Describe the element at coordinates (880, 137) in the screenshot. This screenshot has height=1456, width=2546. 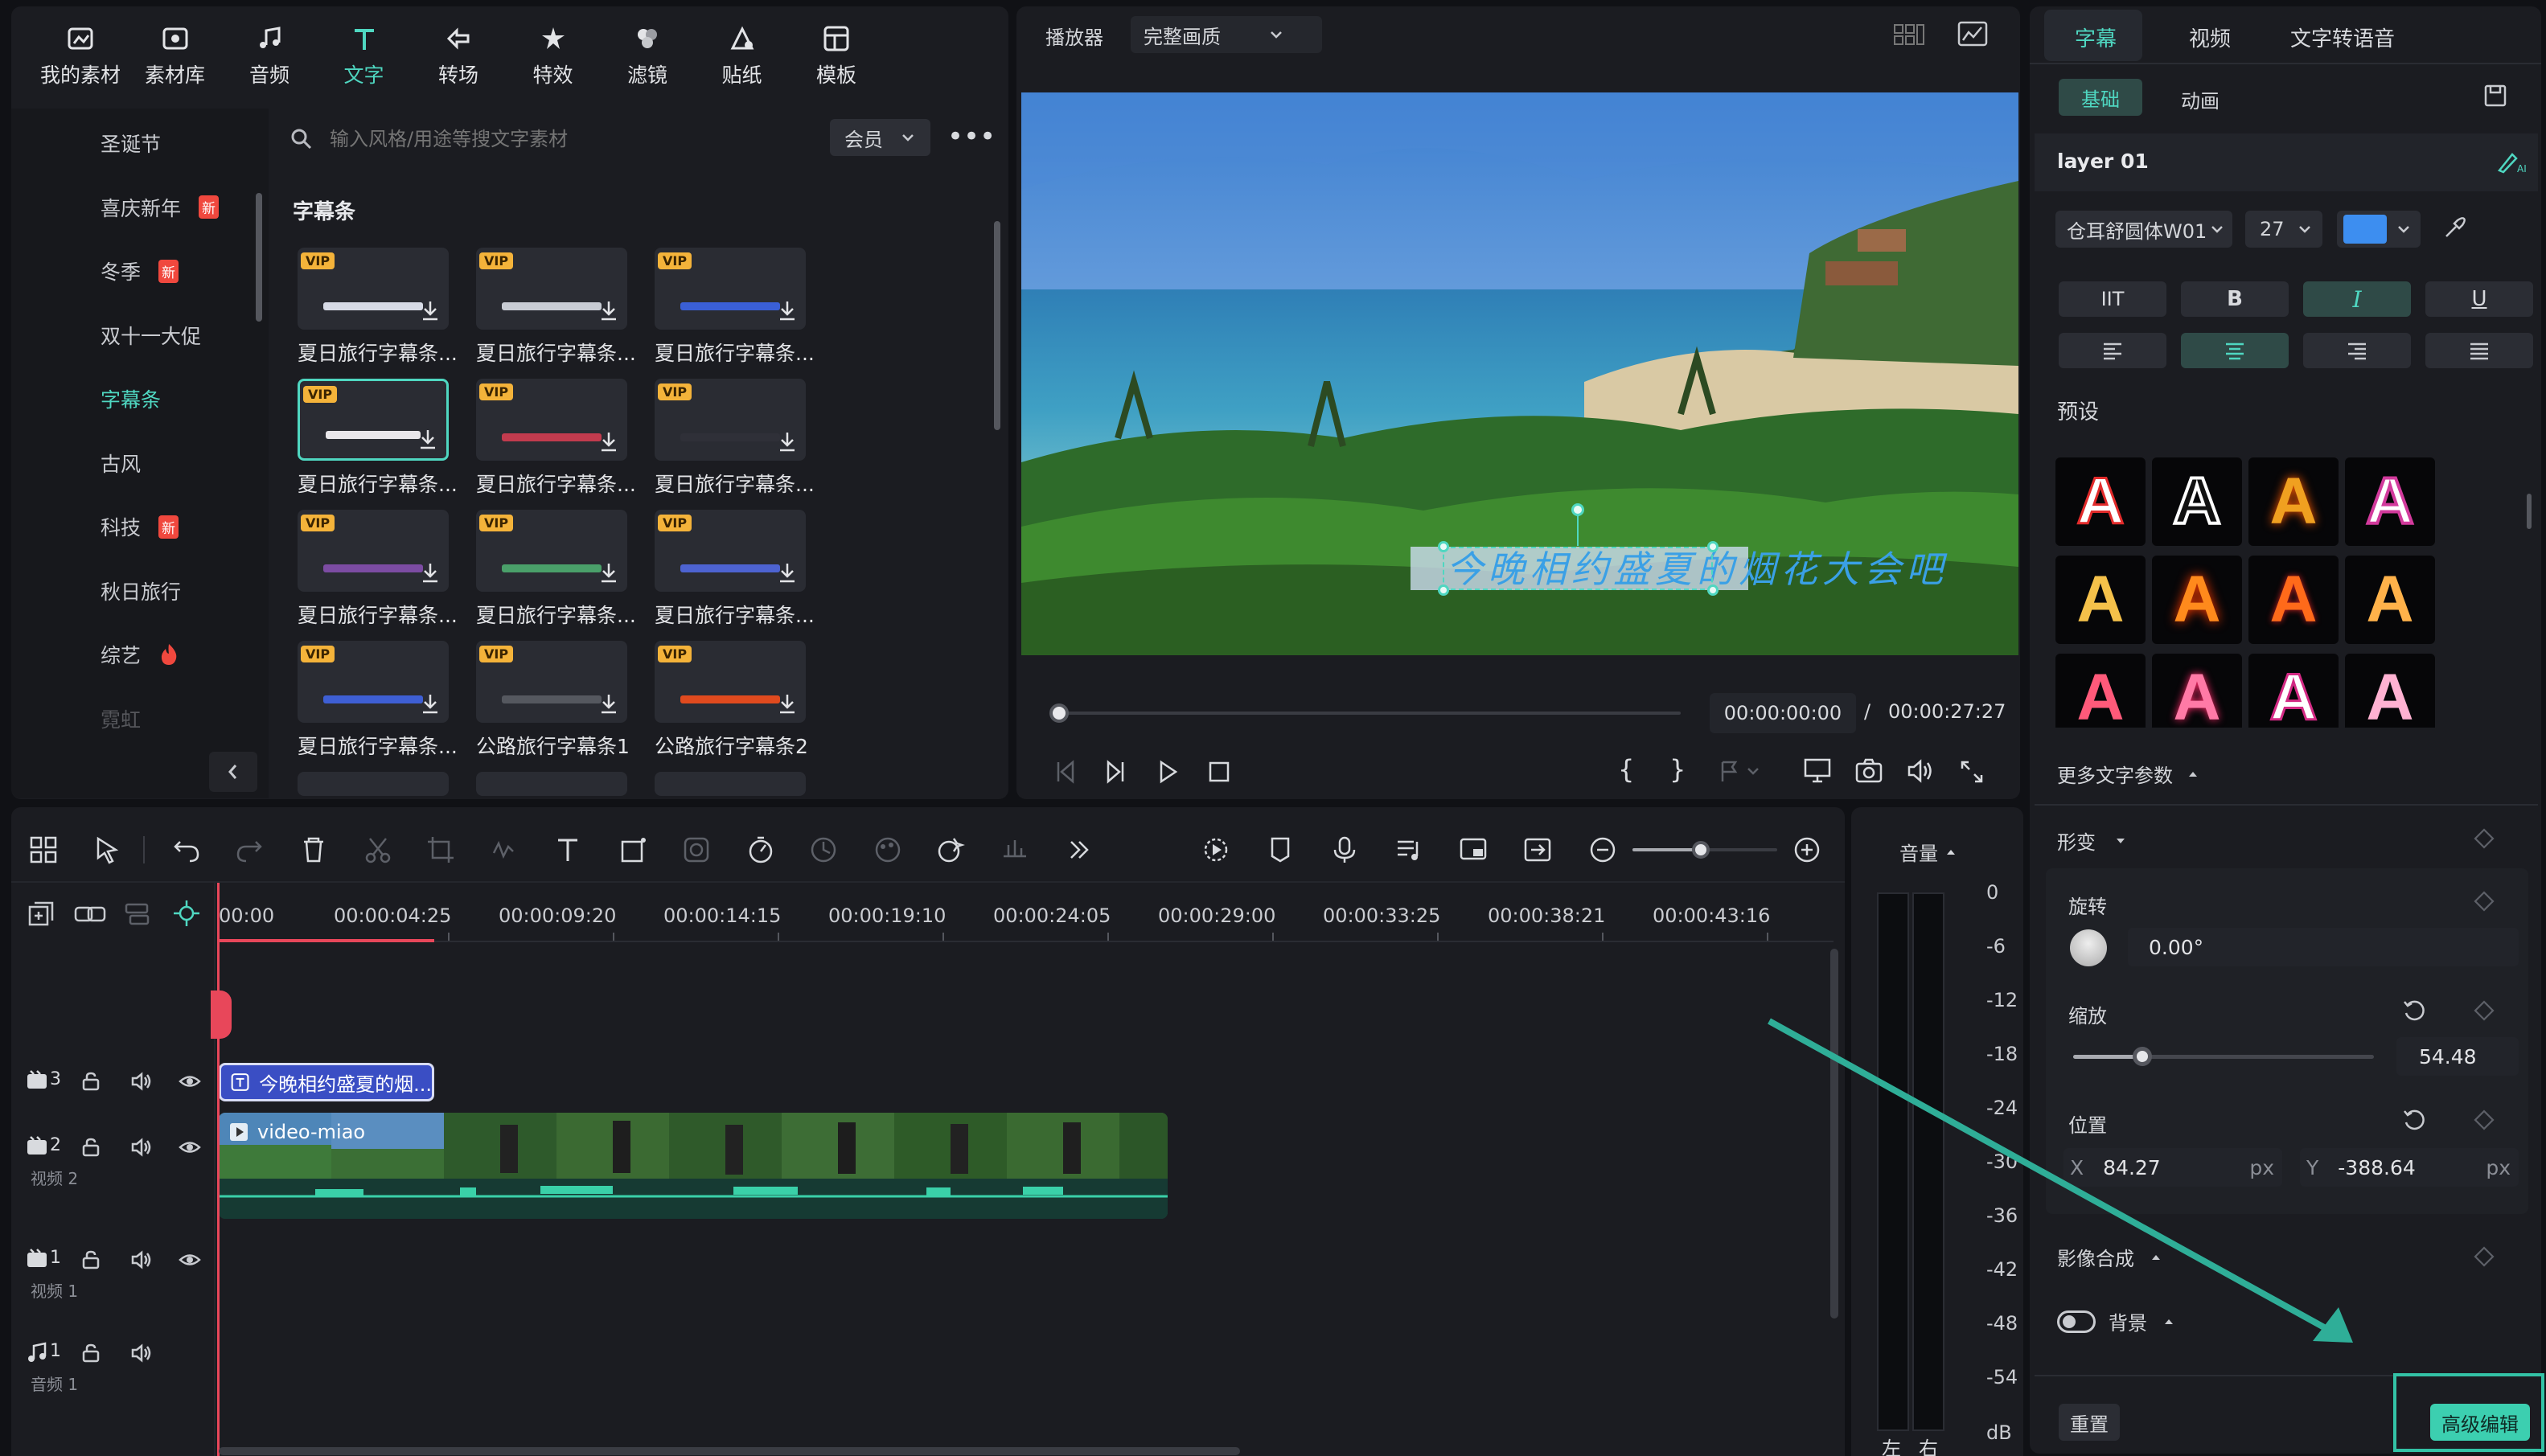
I see `member-filter-dropdown: 会员` at that location.